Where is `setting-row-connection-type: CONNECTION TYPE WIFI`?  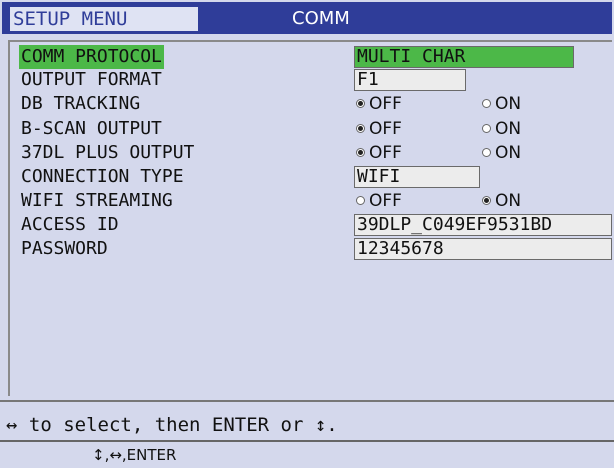 setting-row-connection-type: CONNECTION TYPE WIFI is located at coordinates (311, 178).